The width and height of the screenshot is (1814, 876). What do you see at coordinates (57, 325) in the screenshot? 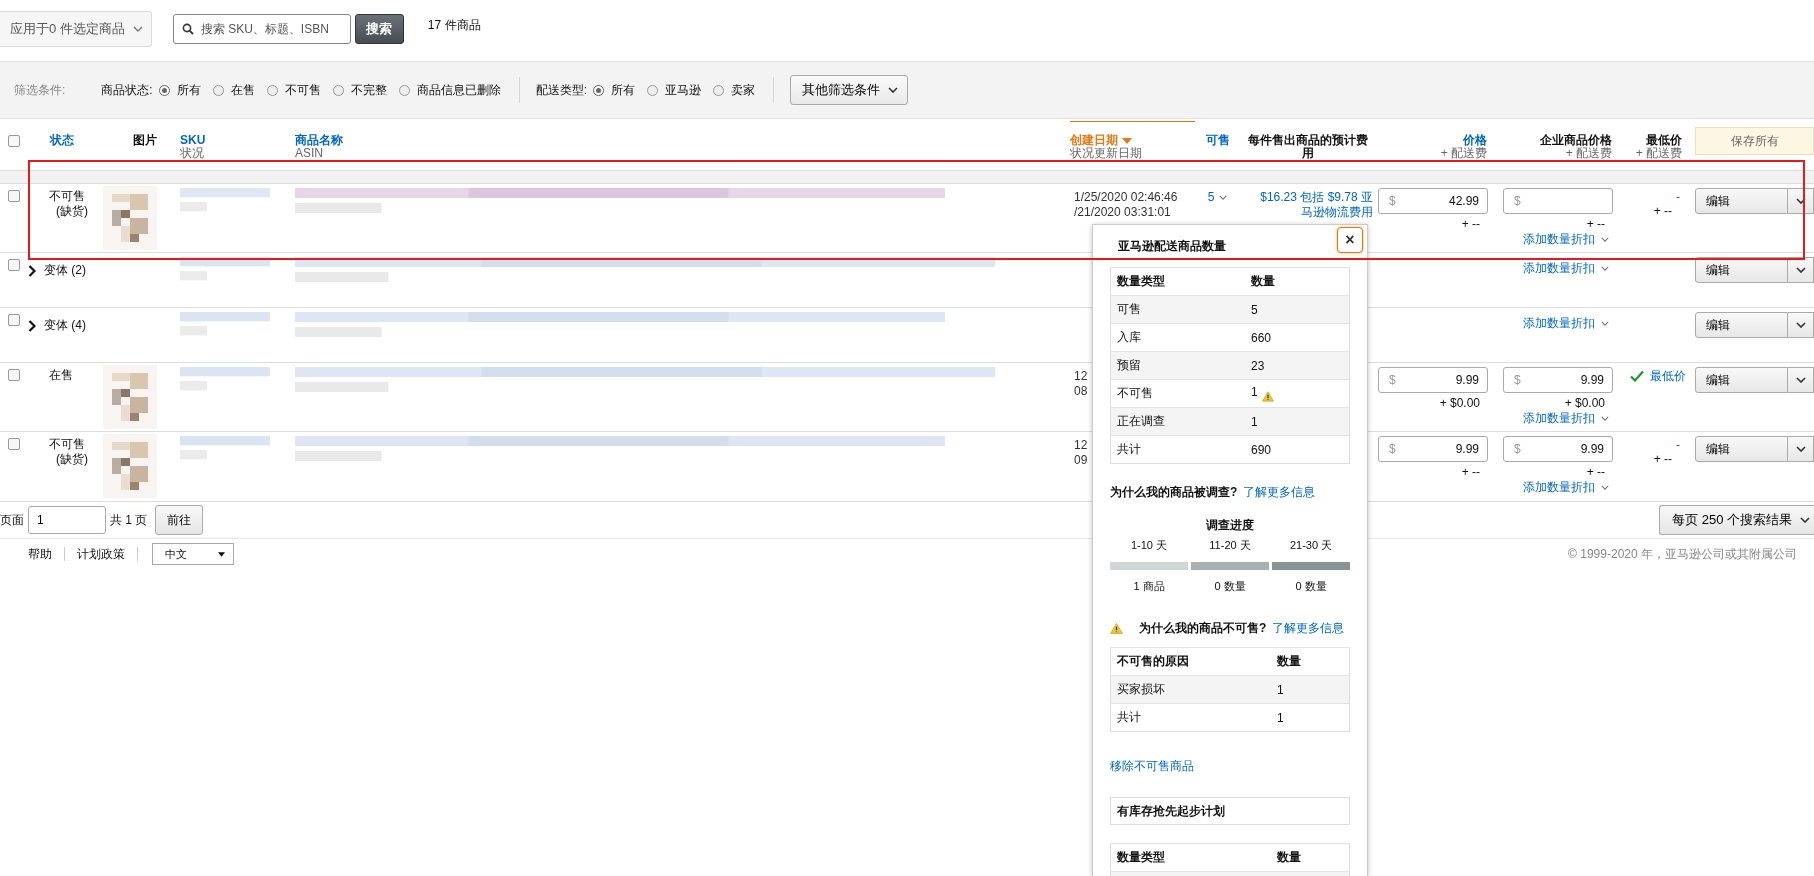
I see `variant-toggle: 变体 (4)` at bounding box center [57, 325].